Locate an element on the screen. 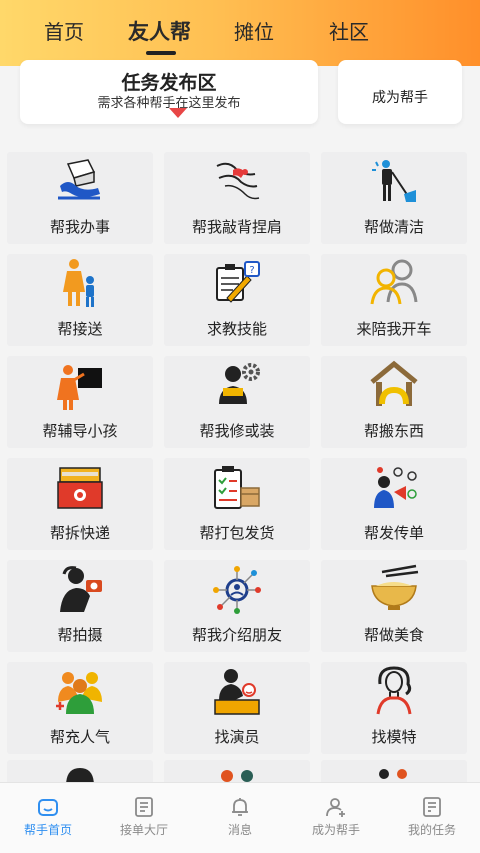  service-label: 帮做美食 is located at coordinates (393, 635).